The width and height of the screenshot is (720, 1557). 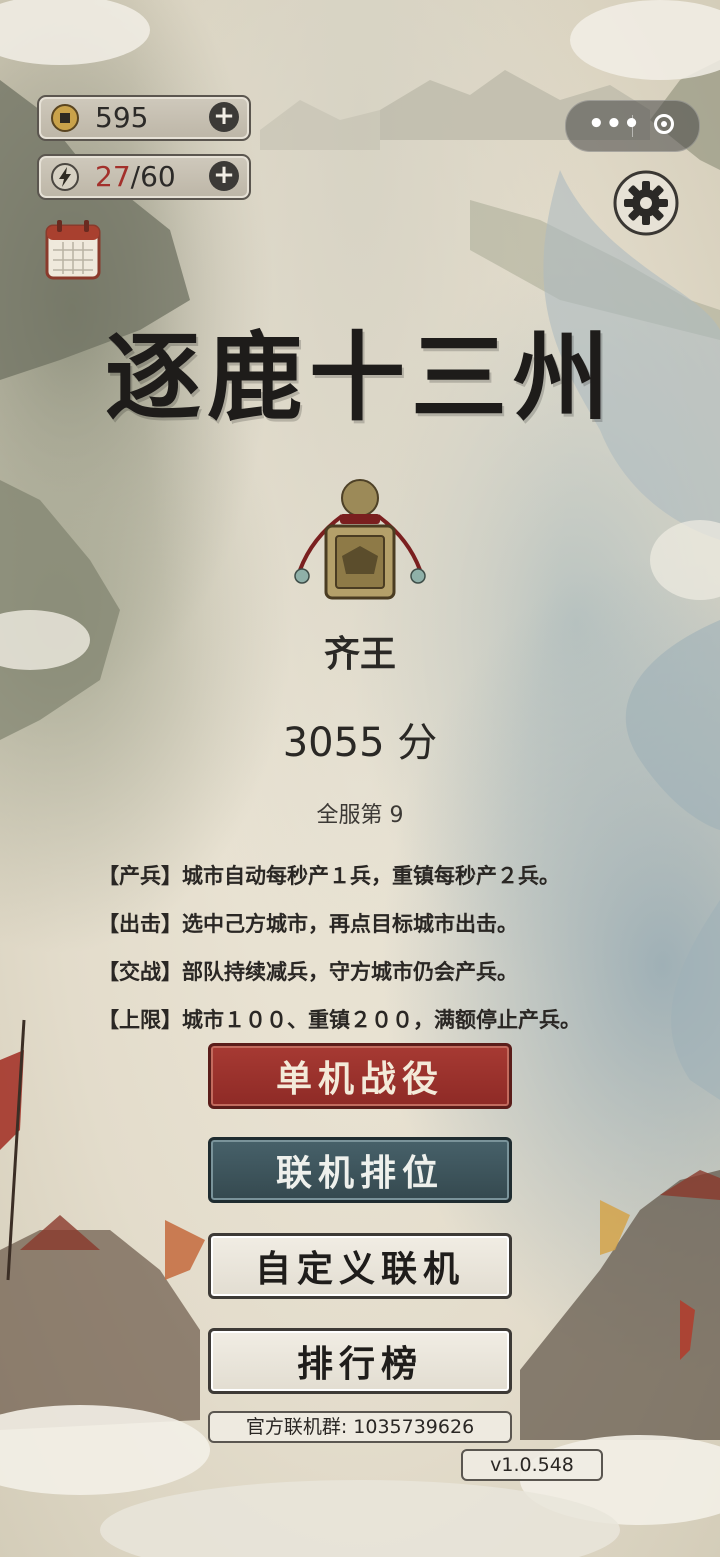 I want to click on add-coins-button: +, so click(x=224, y=117).